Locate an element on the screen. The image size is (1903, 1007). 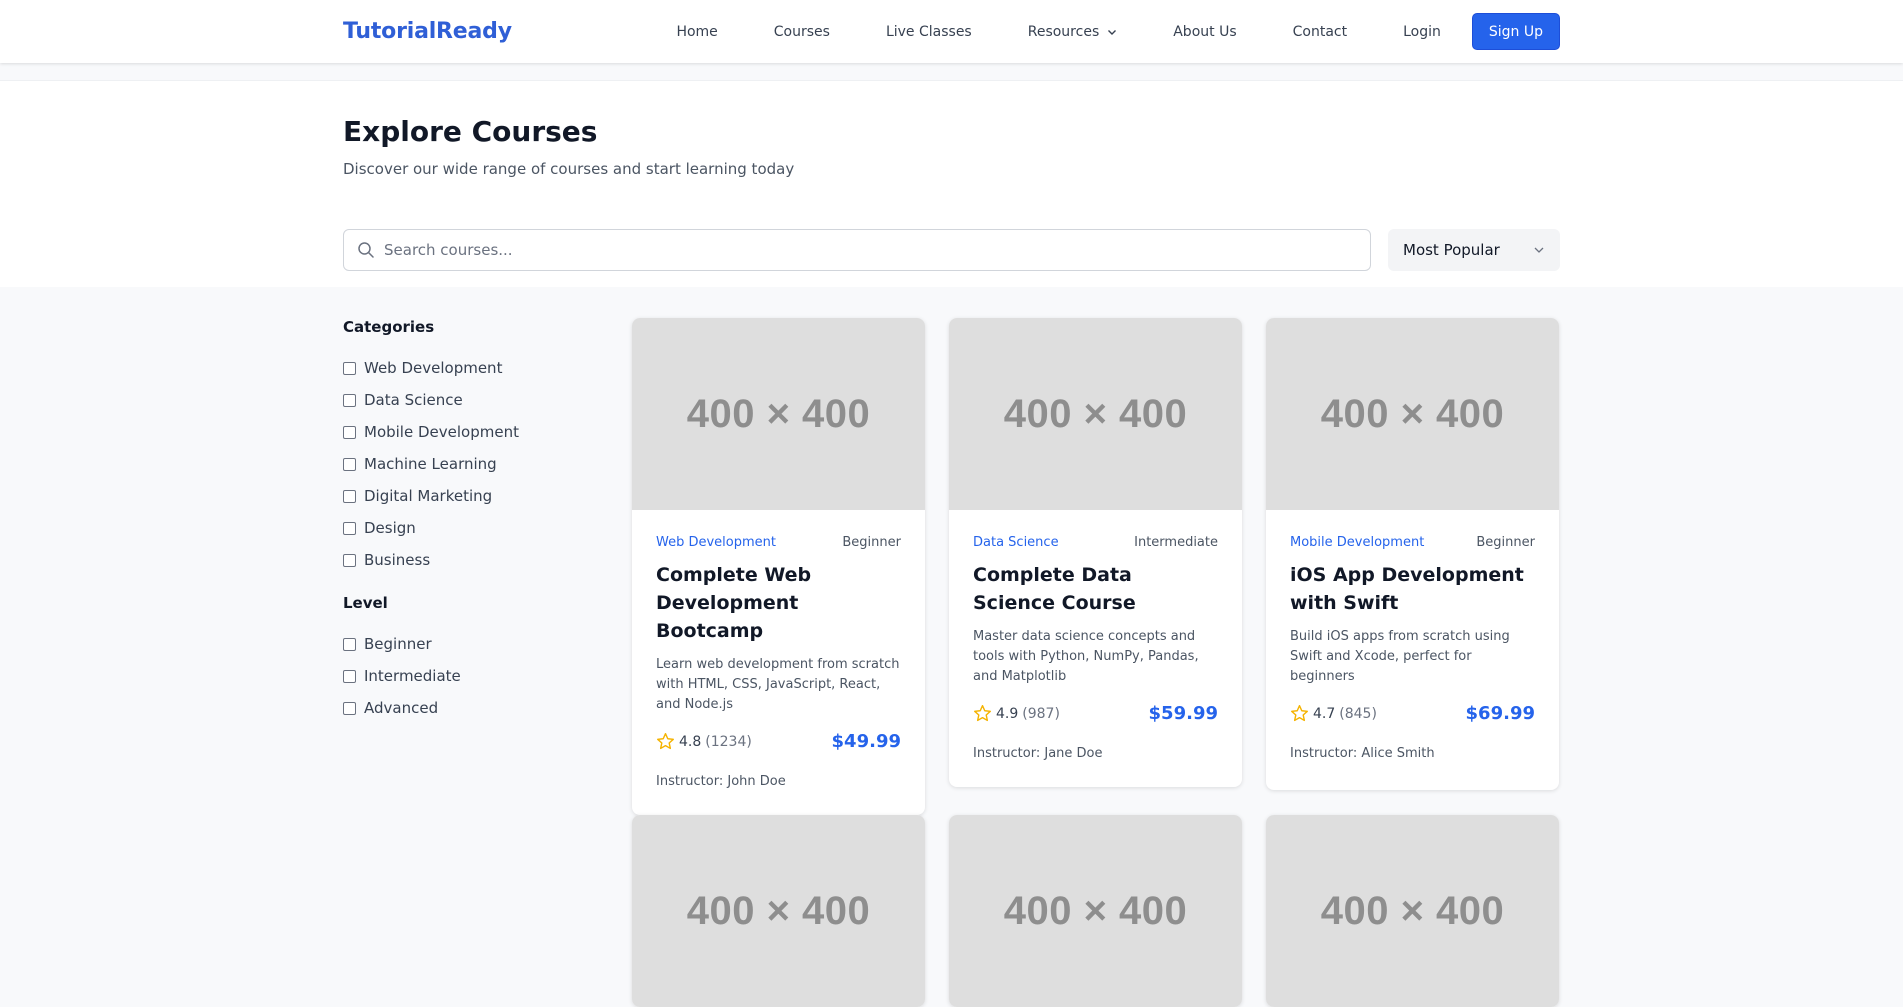
course-title: iOS App Development with Swift is located at coordinates (1412, 589).